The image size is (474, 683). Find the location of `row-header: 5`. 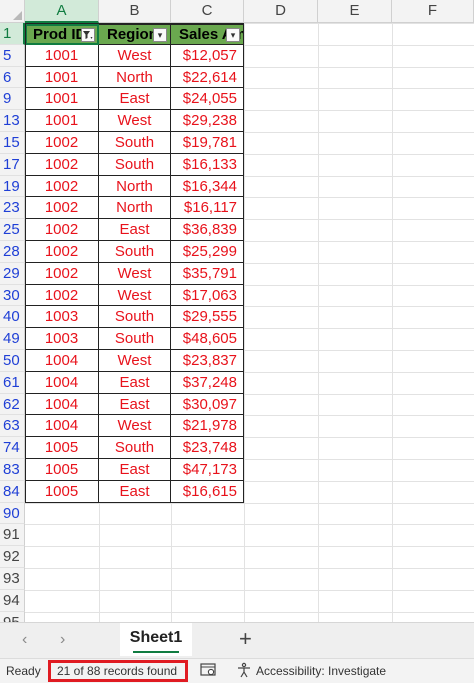

row-header: 5 is located at coordinates (12, 55).